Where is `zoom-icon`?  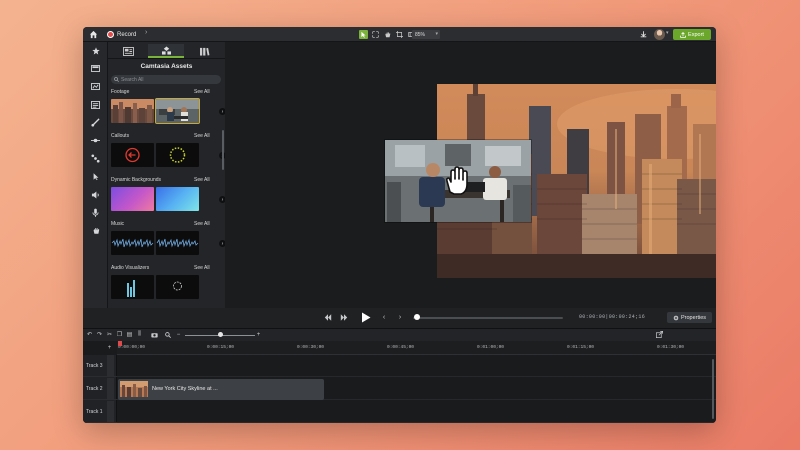
zoom-icon is located at coordinates (167, 334).